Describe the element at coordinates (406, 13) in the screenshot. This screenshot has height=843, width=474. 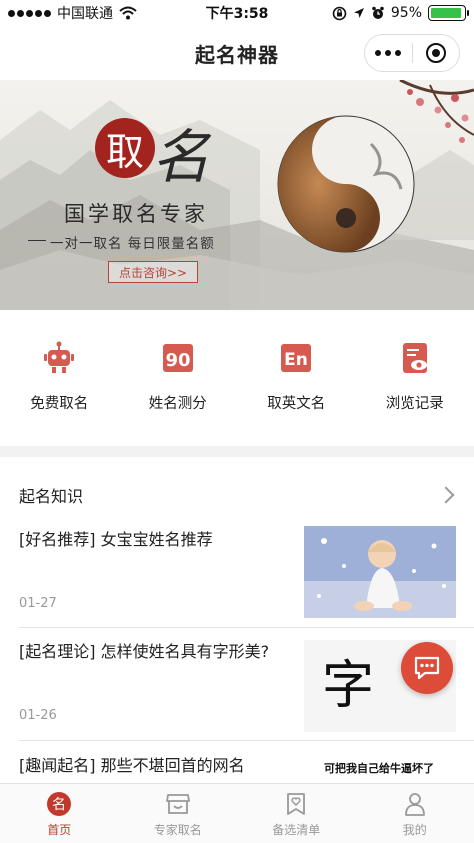
I see `battery-percent: 95%` at that location.